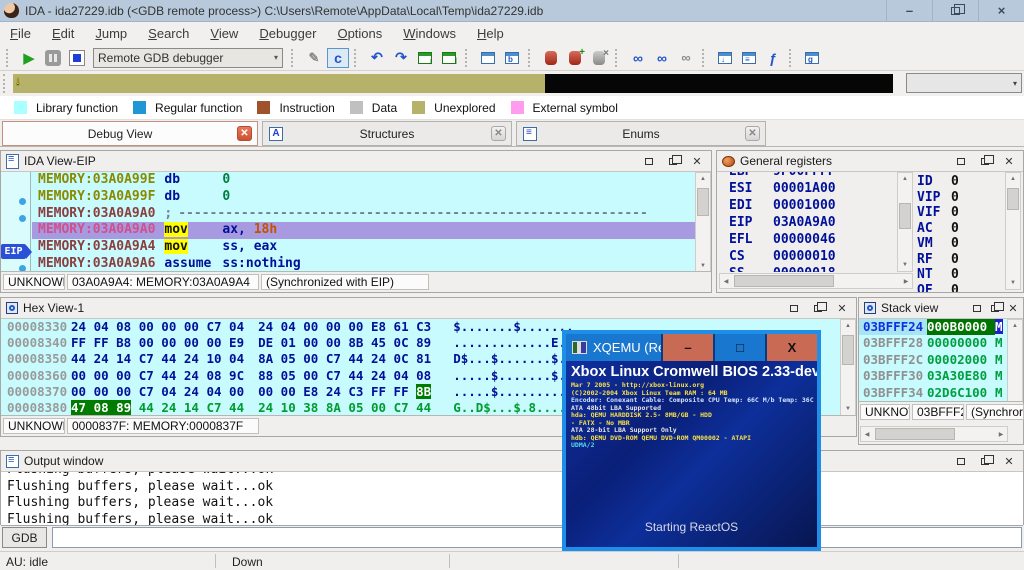 The width and height of the screenshot is (1024, 570). Describe the element at coordinates (363, 247) in the screenshot. I see `disasm-line: MEMORY:03A0A9A4 mov ss, eax` at that location.